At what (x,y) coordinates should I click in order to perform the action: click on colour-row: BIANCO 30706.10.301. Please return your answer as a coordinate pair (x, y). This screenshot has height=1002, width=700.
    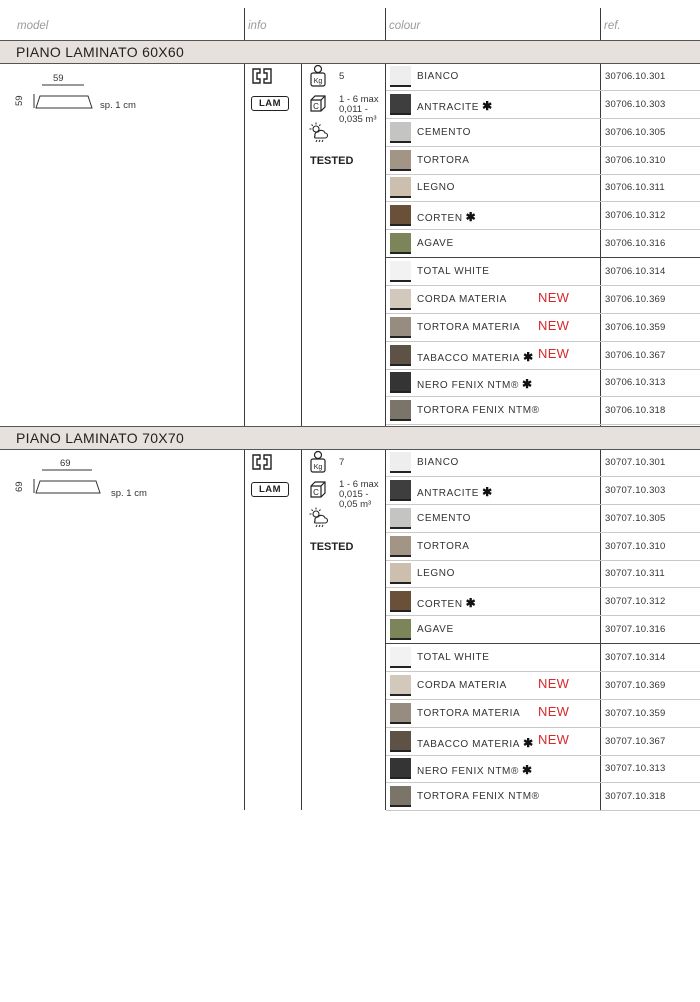
    Looking at the image, I should click on (543, 77).